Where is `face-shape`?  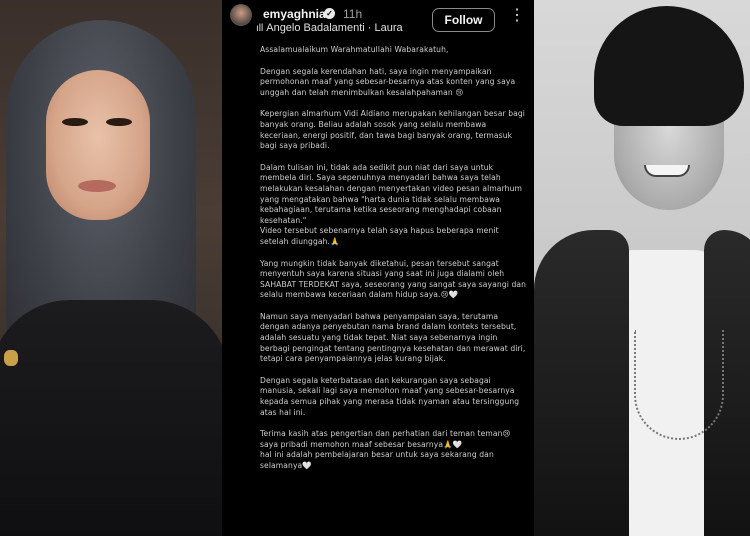
face-shape is located at coordinates (98, 145).